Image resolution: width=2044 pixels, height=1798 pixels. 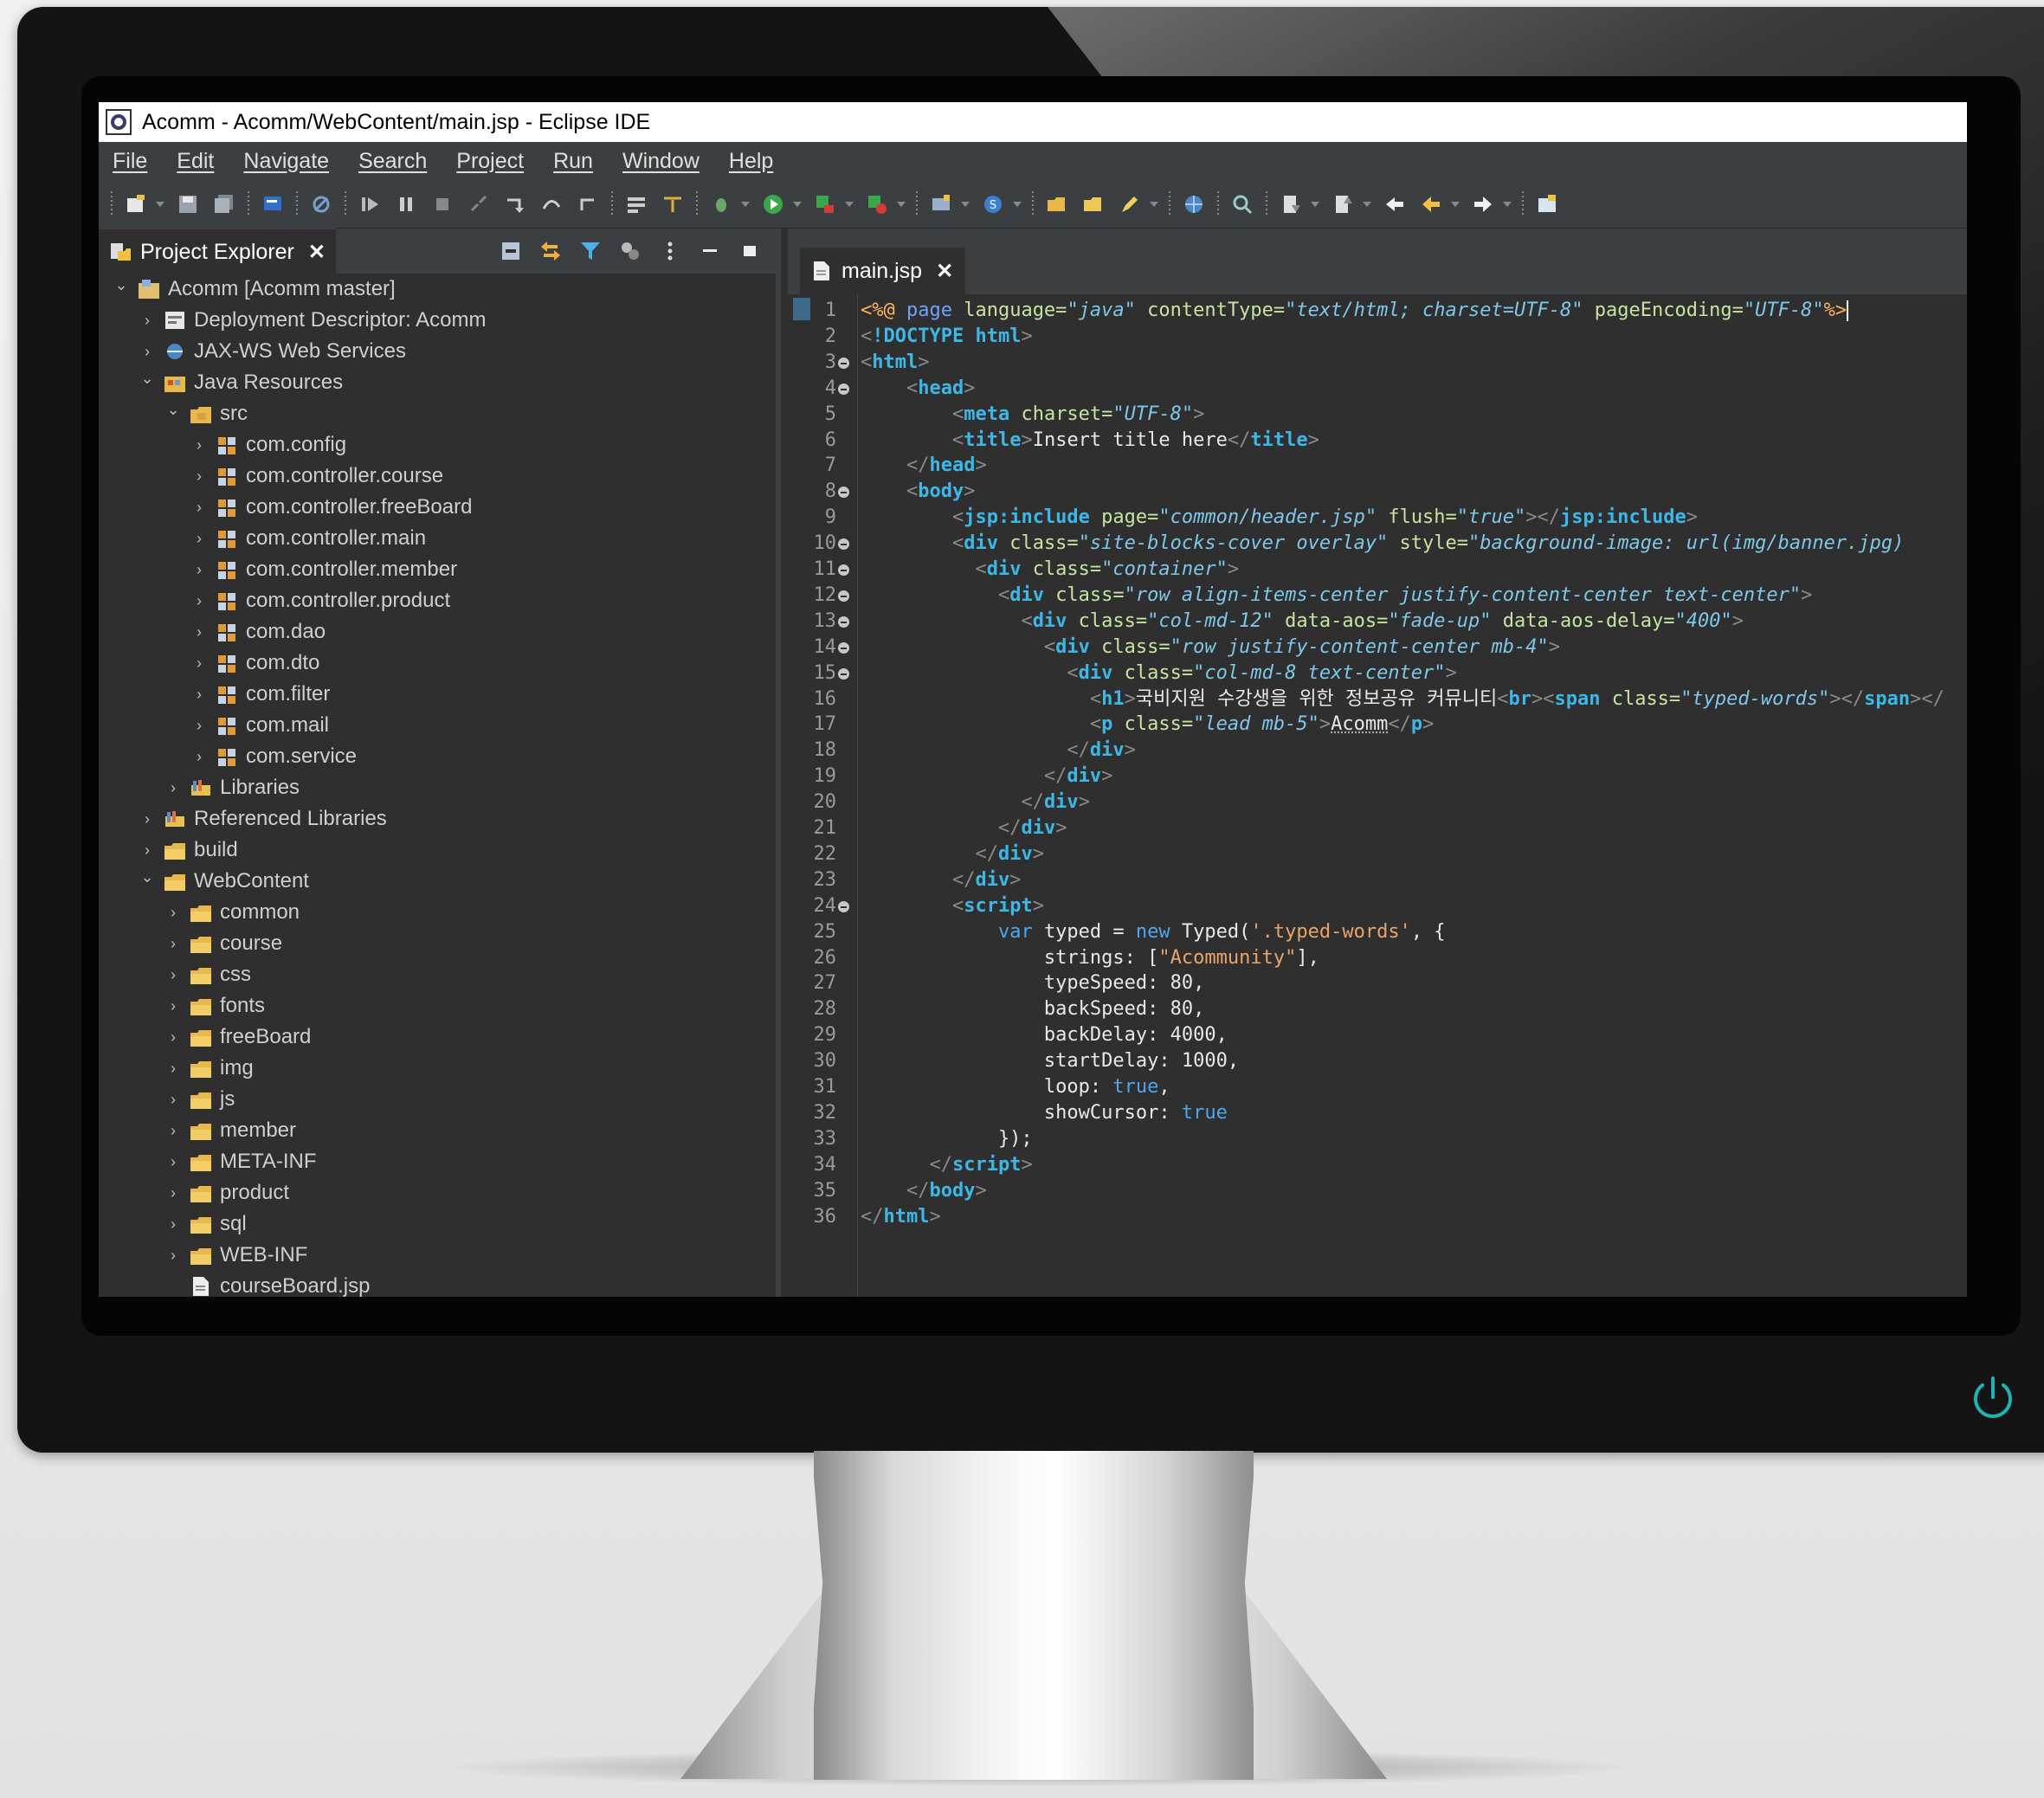 I want to click on save-icon, so click(x=188, y=204).